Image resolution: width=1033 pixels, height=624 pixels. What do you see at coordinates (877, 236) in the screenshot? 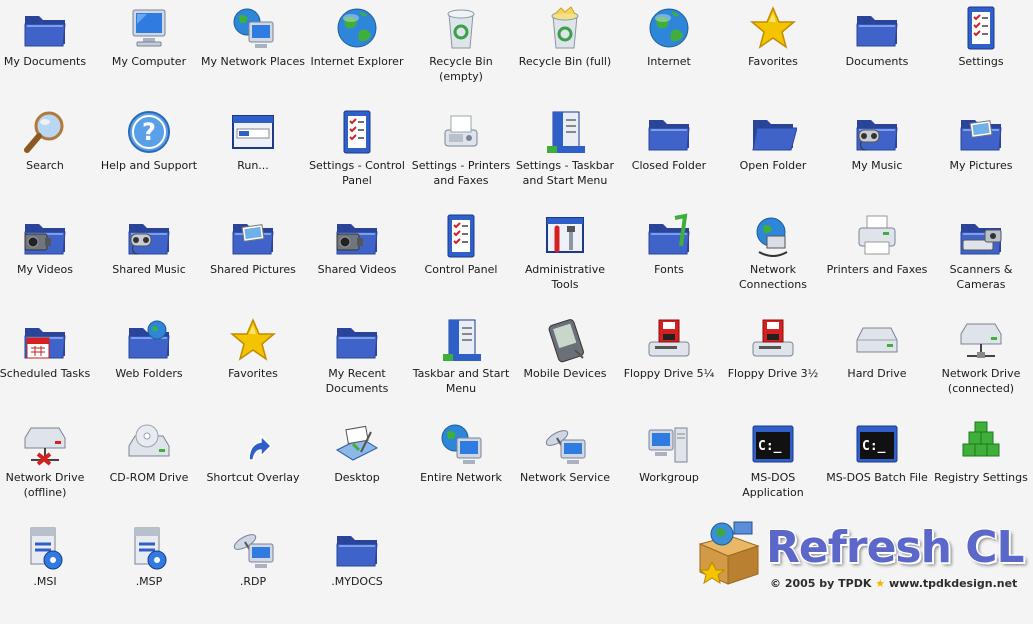
I see `printer-icon` at bounding box center [877, 236].